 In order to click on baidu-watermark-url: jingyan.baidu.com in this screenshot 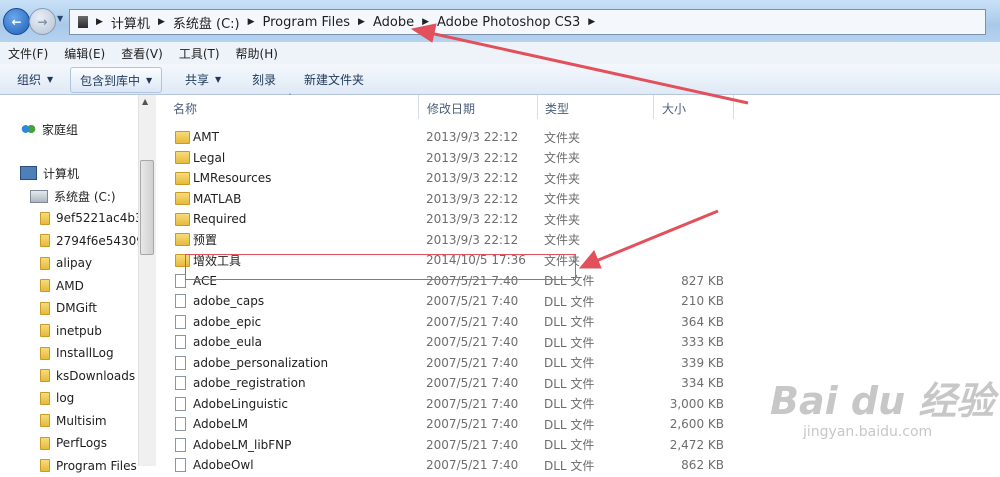, I will do `click(867, 432)`.